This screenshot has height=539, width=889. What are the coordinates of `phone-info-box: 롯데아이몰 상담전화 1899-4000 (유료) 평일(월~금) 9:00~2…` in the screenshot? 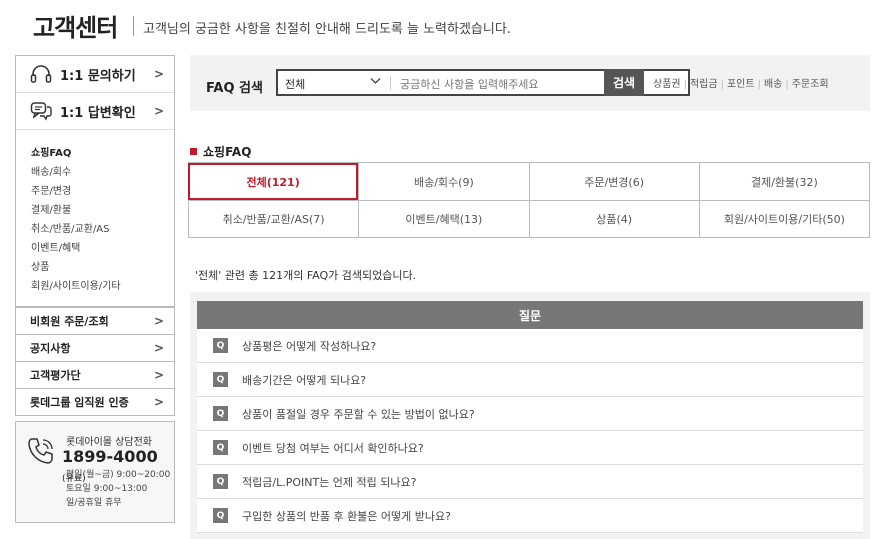 It's located at (95, 472).